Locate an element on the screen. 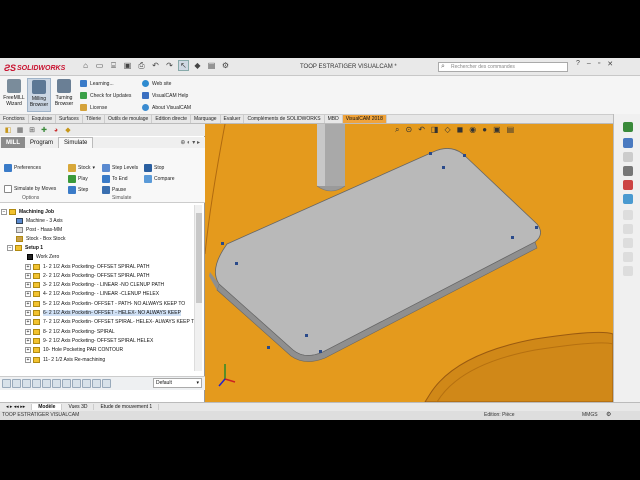 The height and width of the screenshot is (480, 640). property-manager-icon: ▦ is located at coordinates (20, 130).